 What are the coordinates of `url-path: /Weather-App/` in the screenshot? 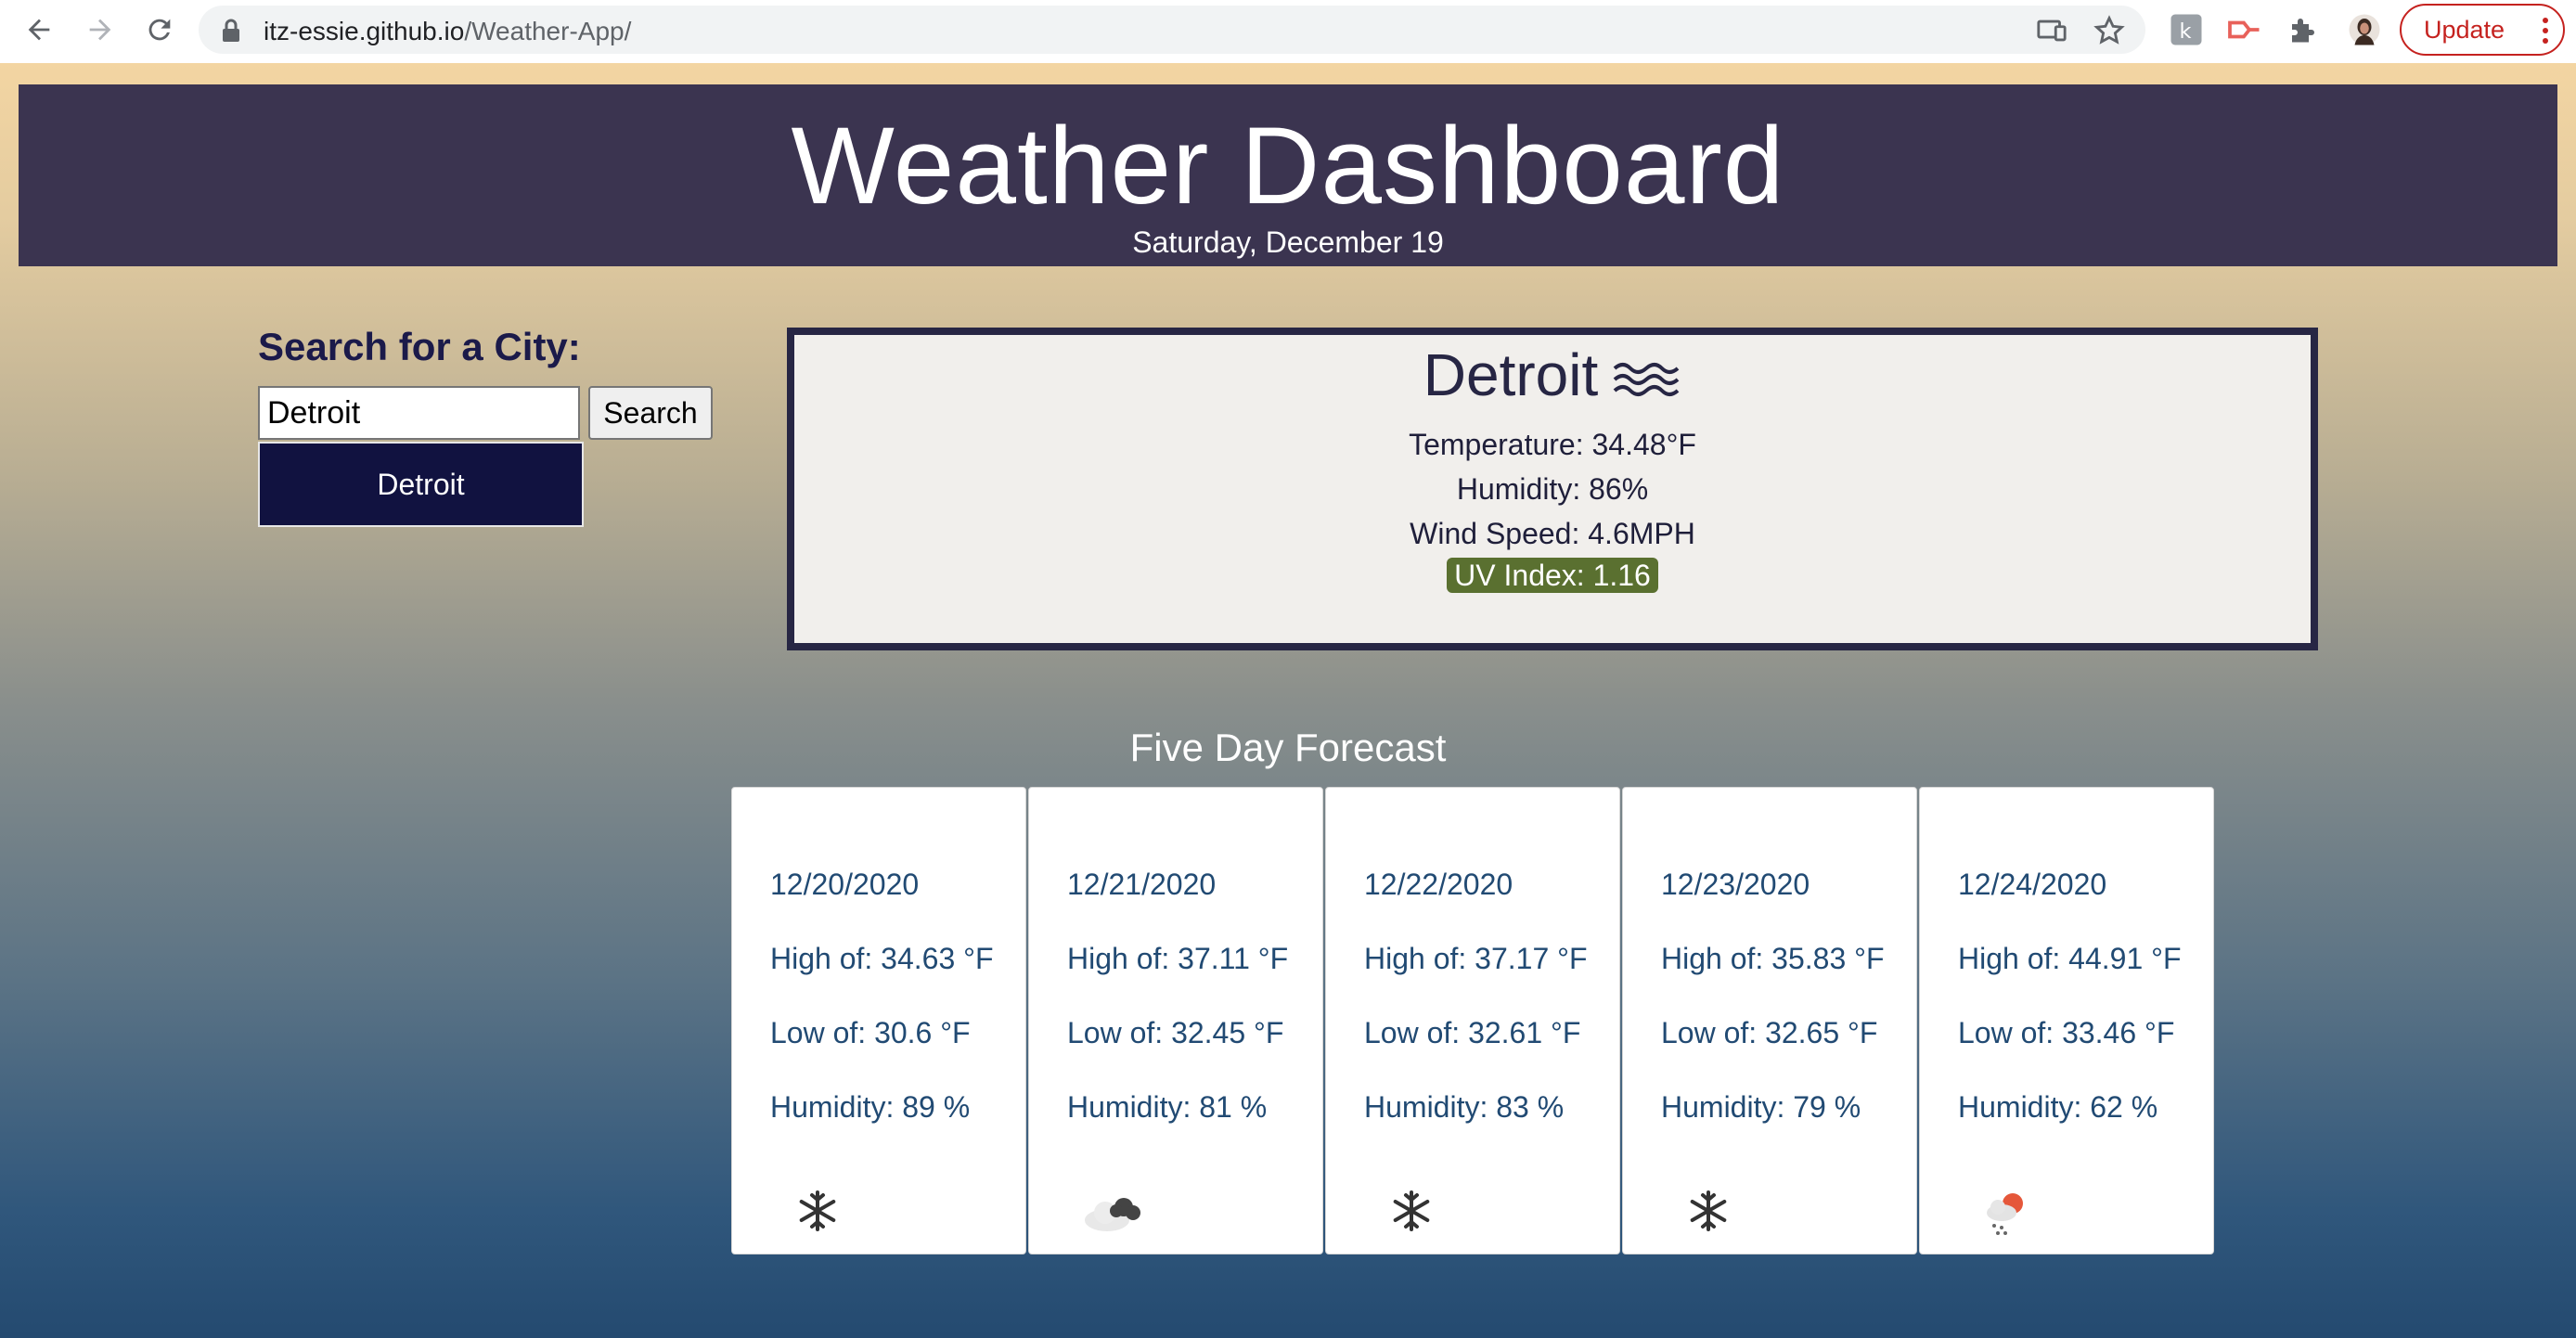 It's located at (548, 31).